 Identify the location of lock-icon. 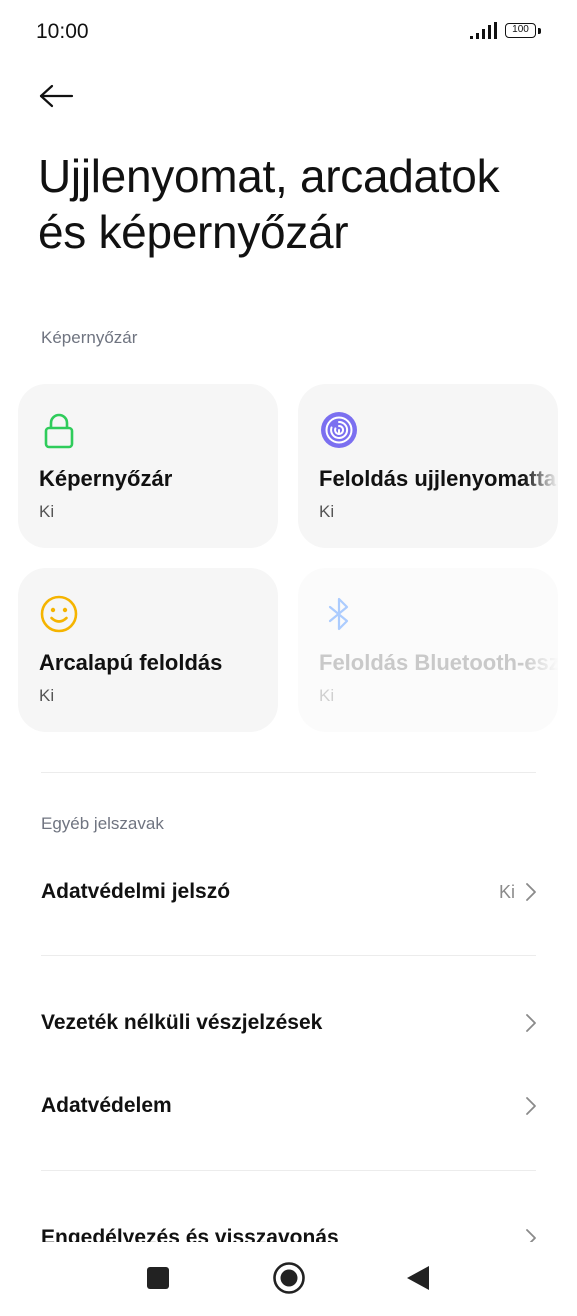
(59, 431).